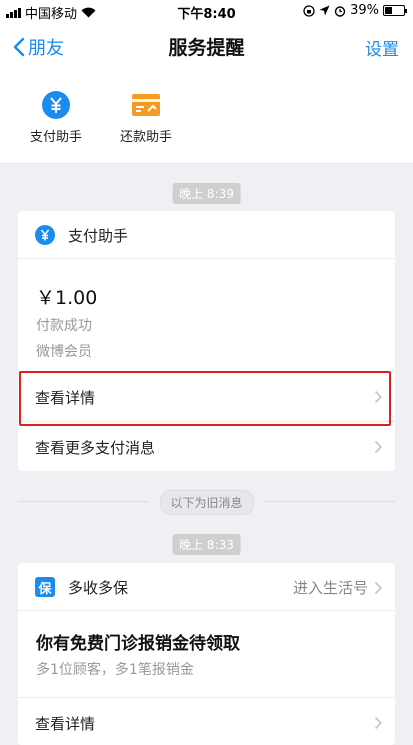  I want to click on timestamp-chip: 晚上 8:33, so click(206, 544).